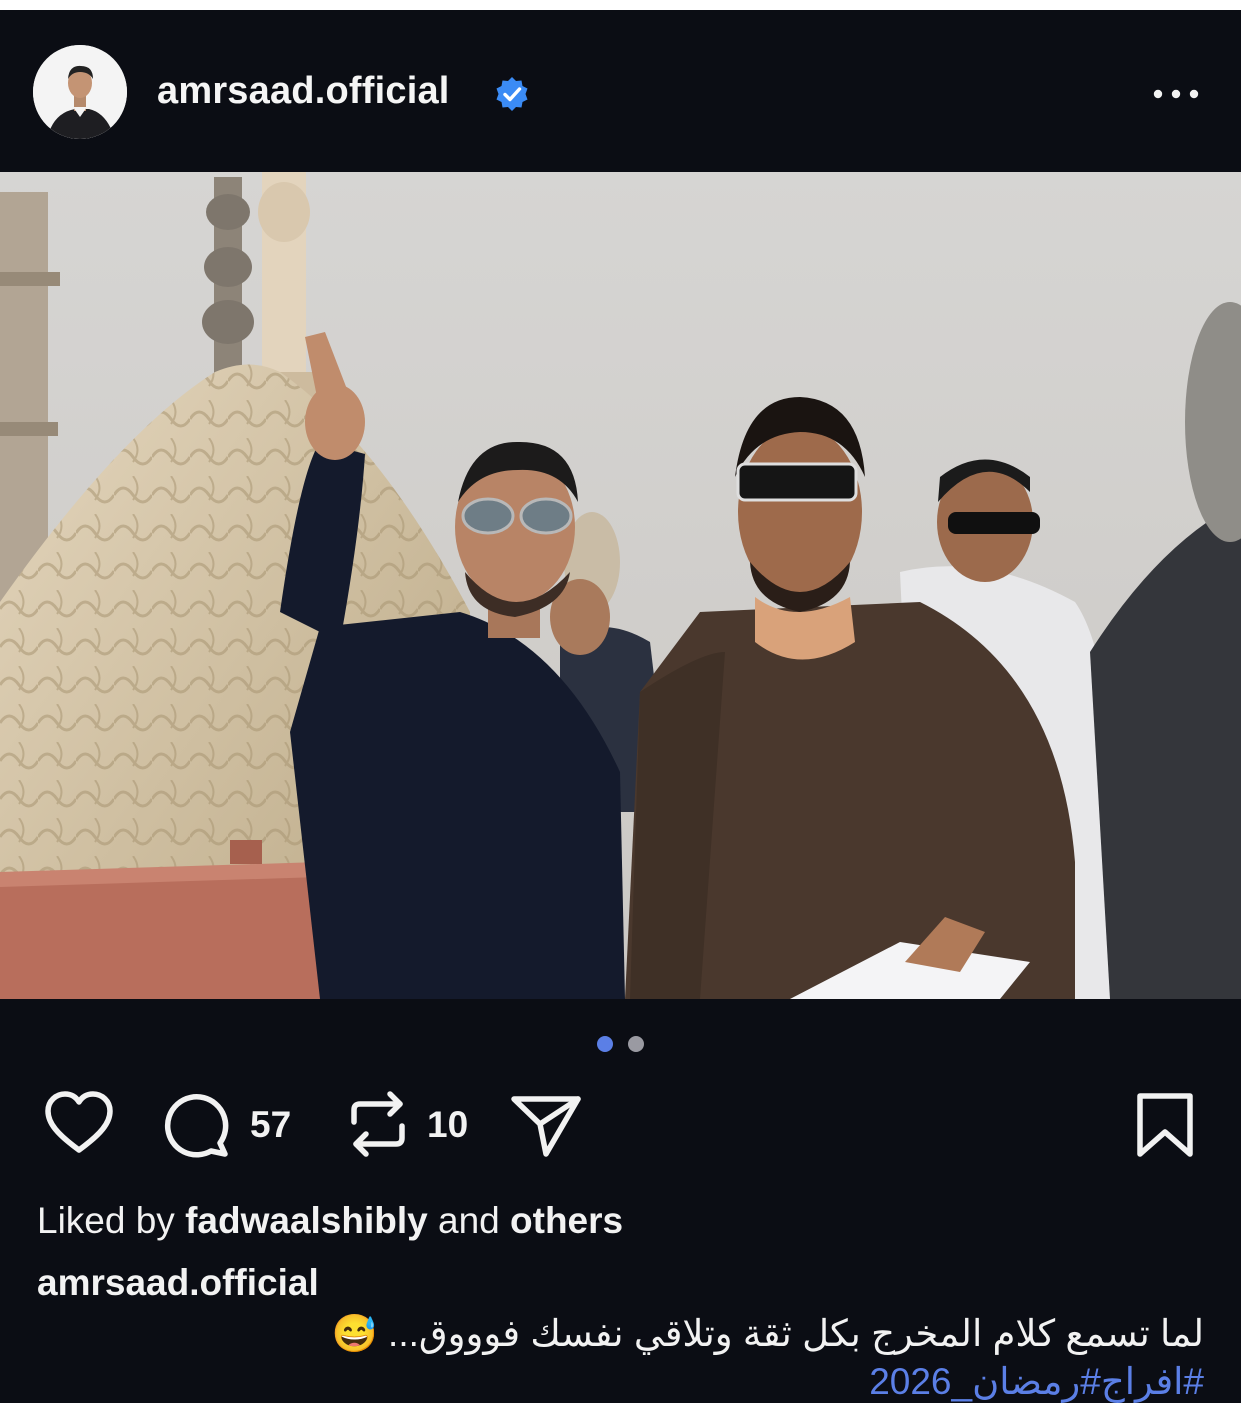  What do you see at coordinates (178, 1283) in the screenshot?
I see `caption-username: amrsaad.official` at bounding box center [178, 1283].